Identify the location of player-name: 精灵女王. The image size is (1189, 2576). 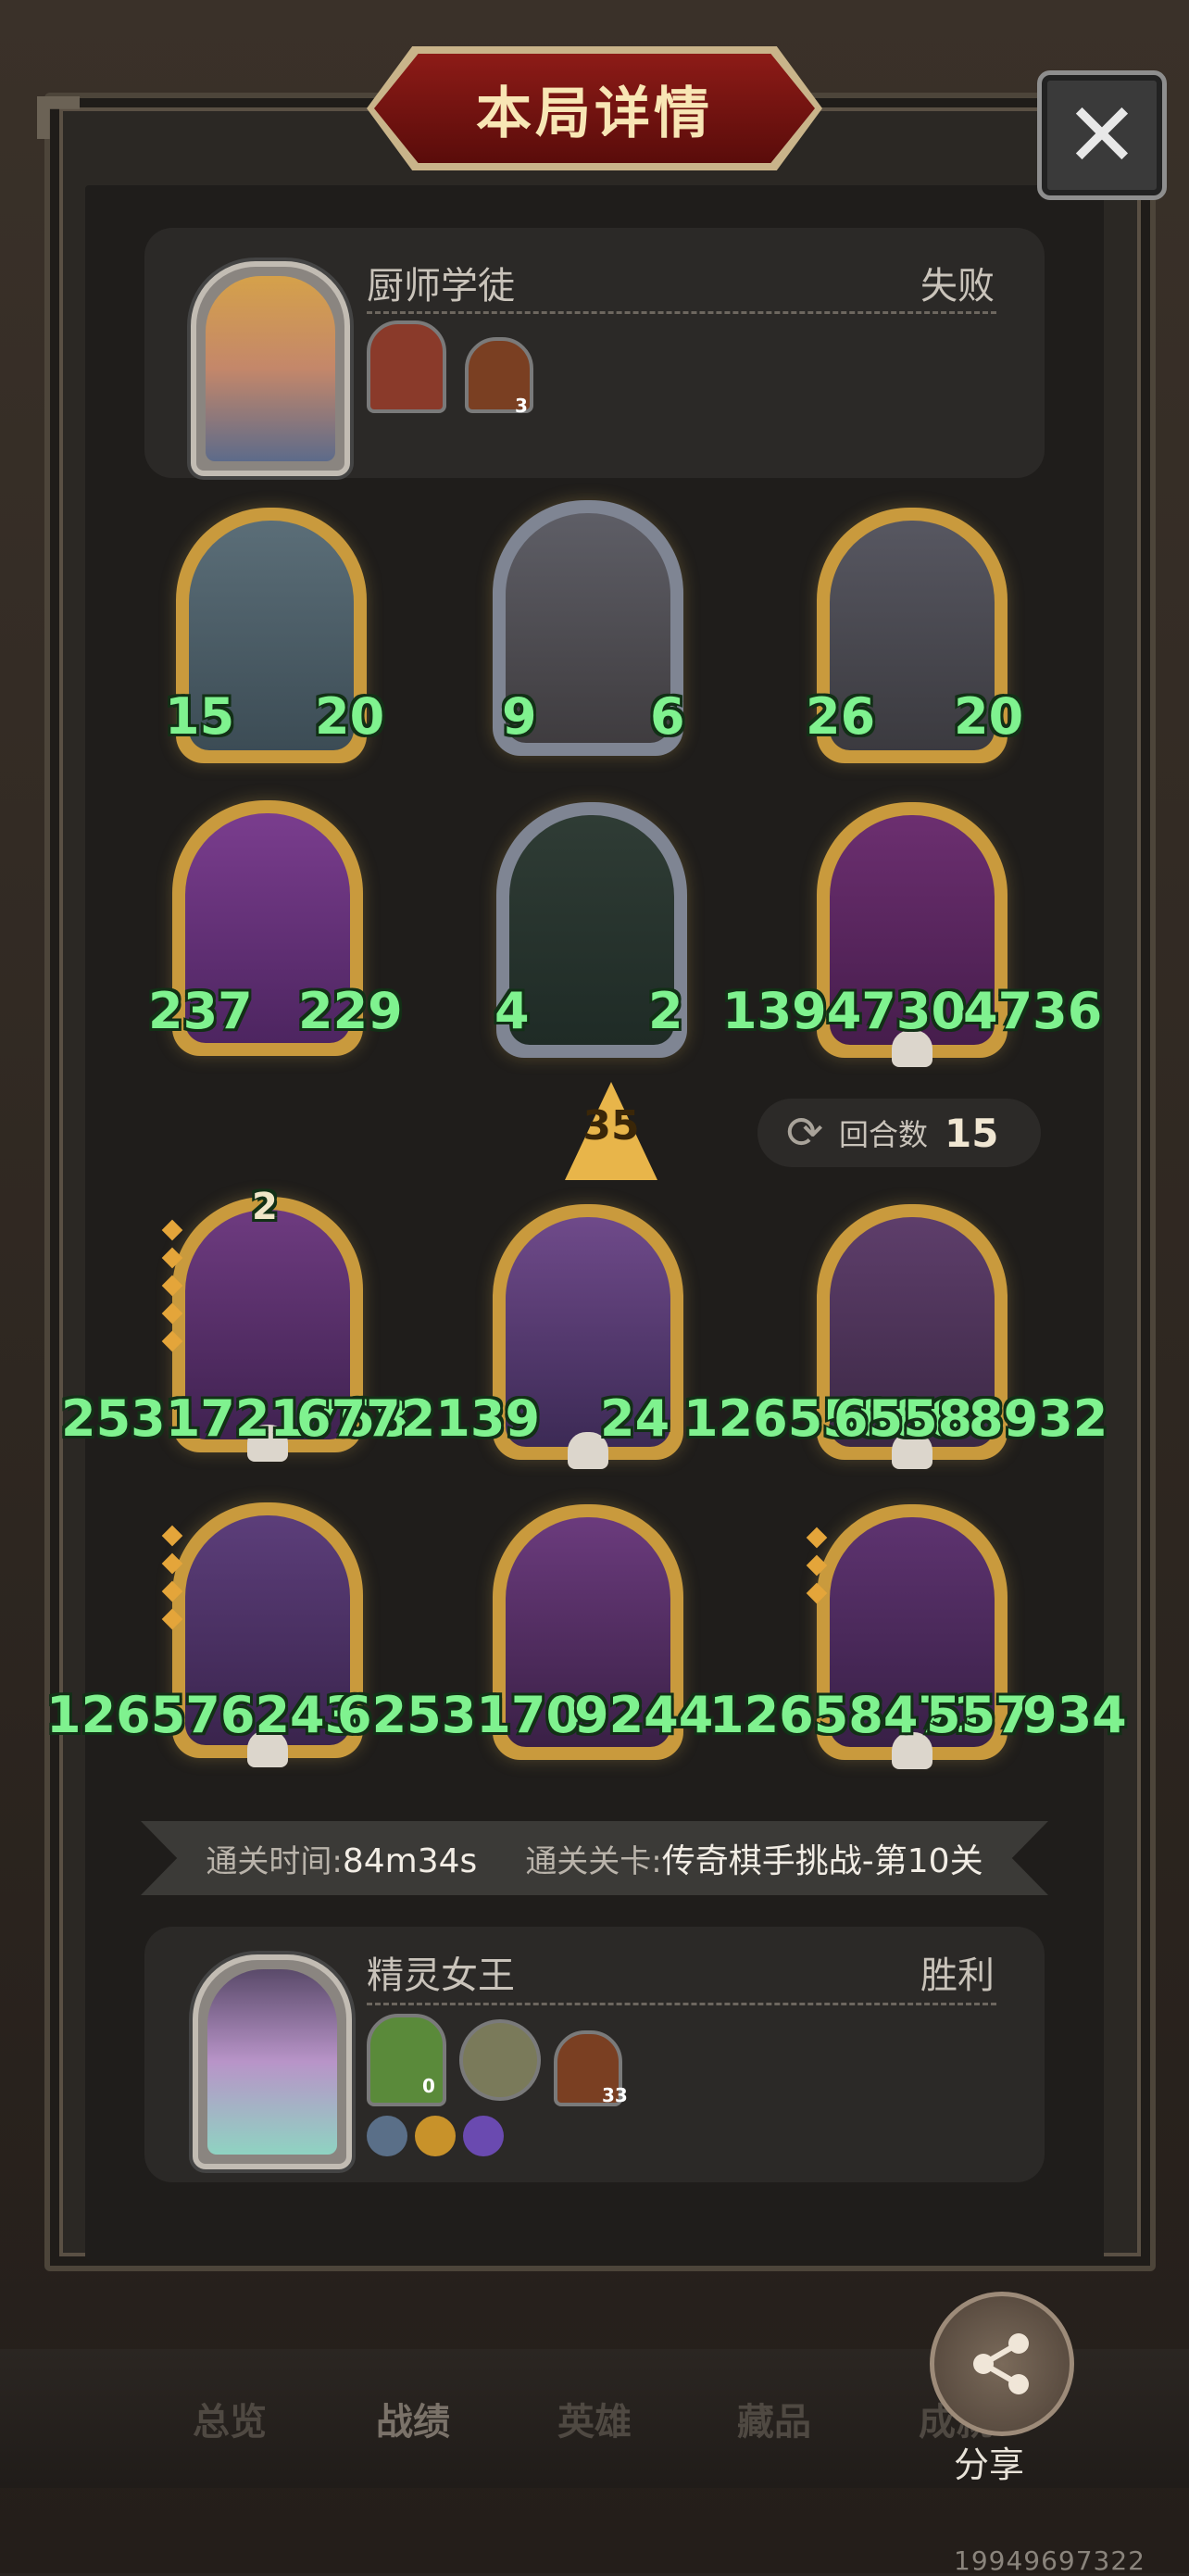
(441, 1975).